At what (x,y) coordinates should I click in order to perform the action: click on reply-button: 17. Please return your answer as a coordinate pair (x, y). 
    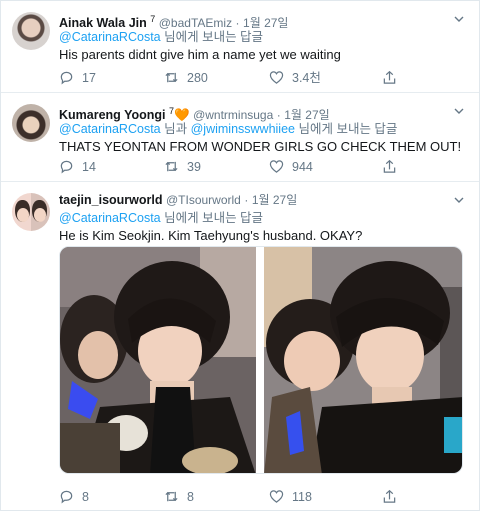
    Looking at the image, I should click on (77, 78).